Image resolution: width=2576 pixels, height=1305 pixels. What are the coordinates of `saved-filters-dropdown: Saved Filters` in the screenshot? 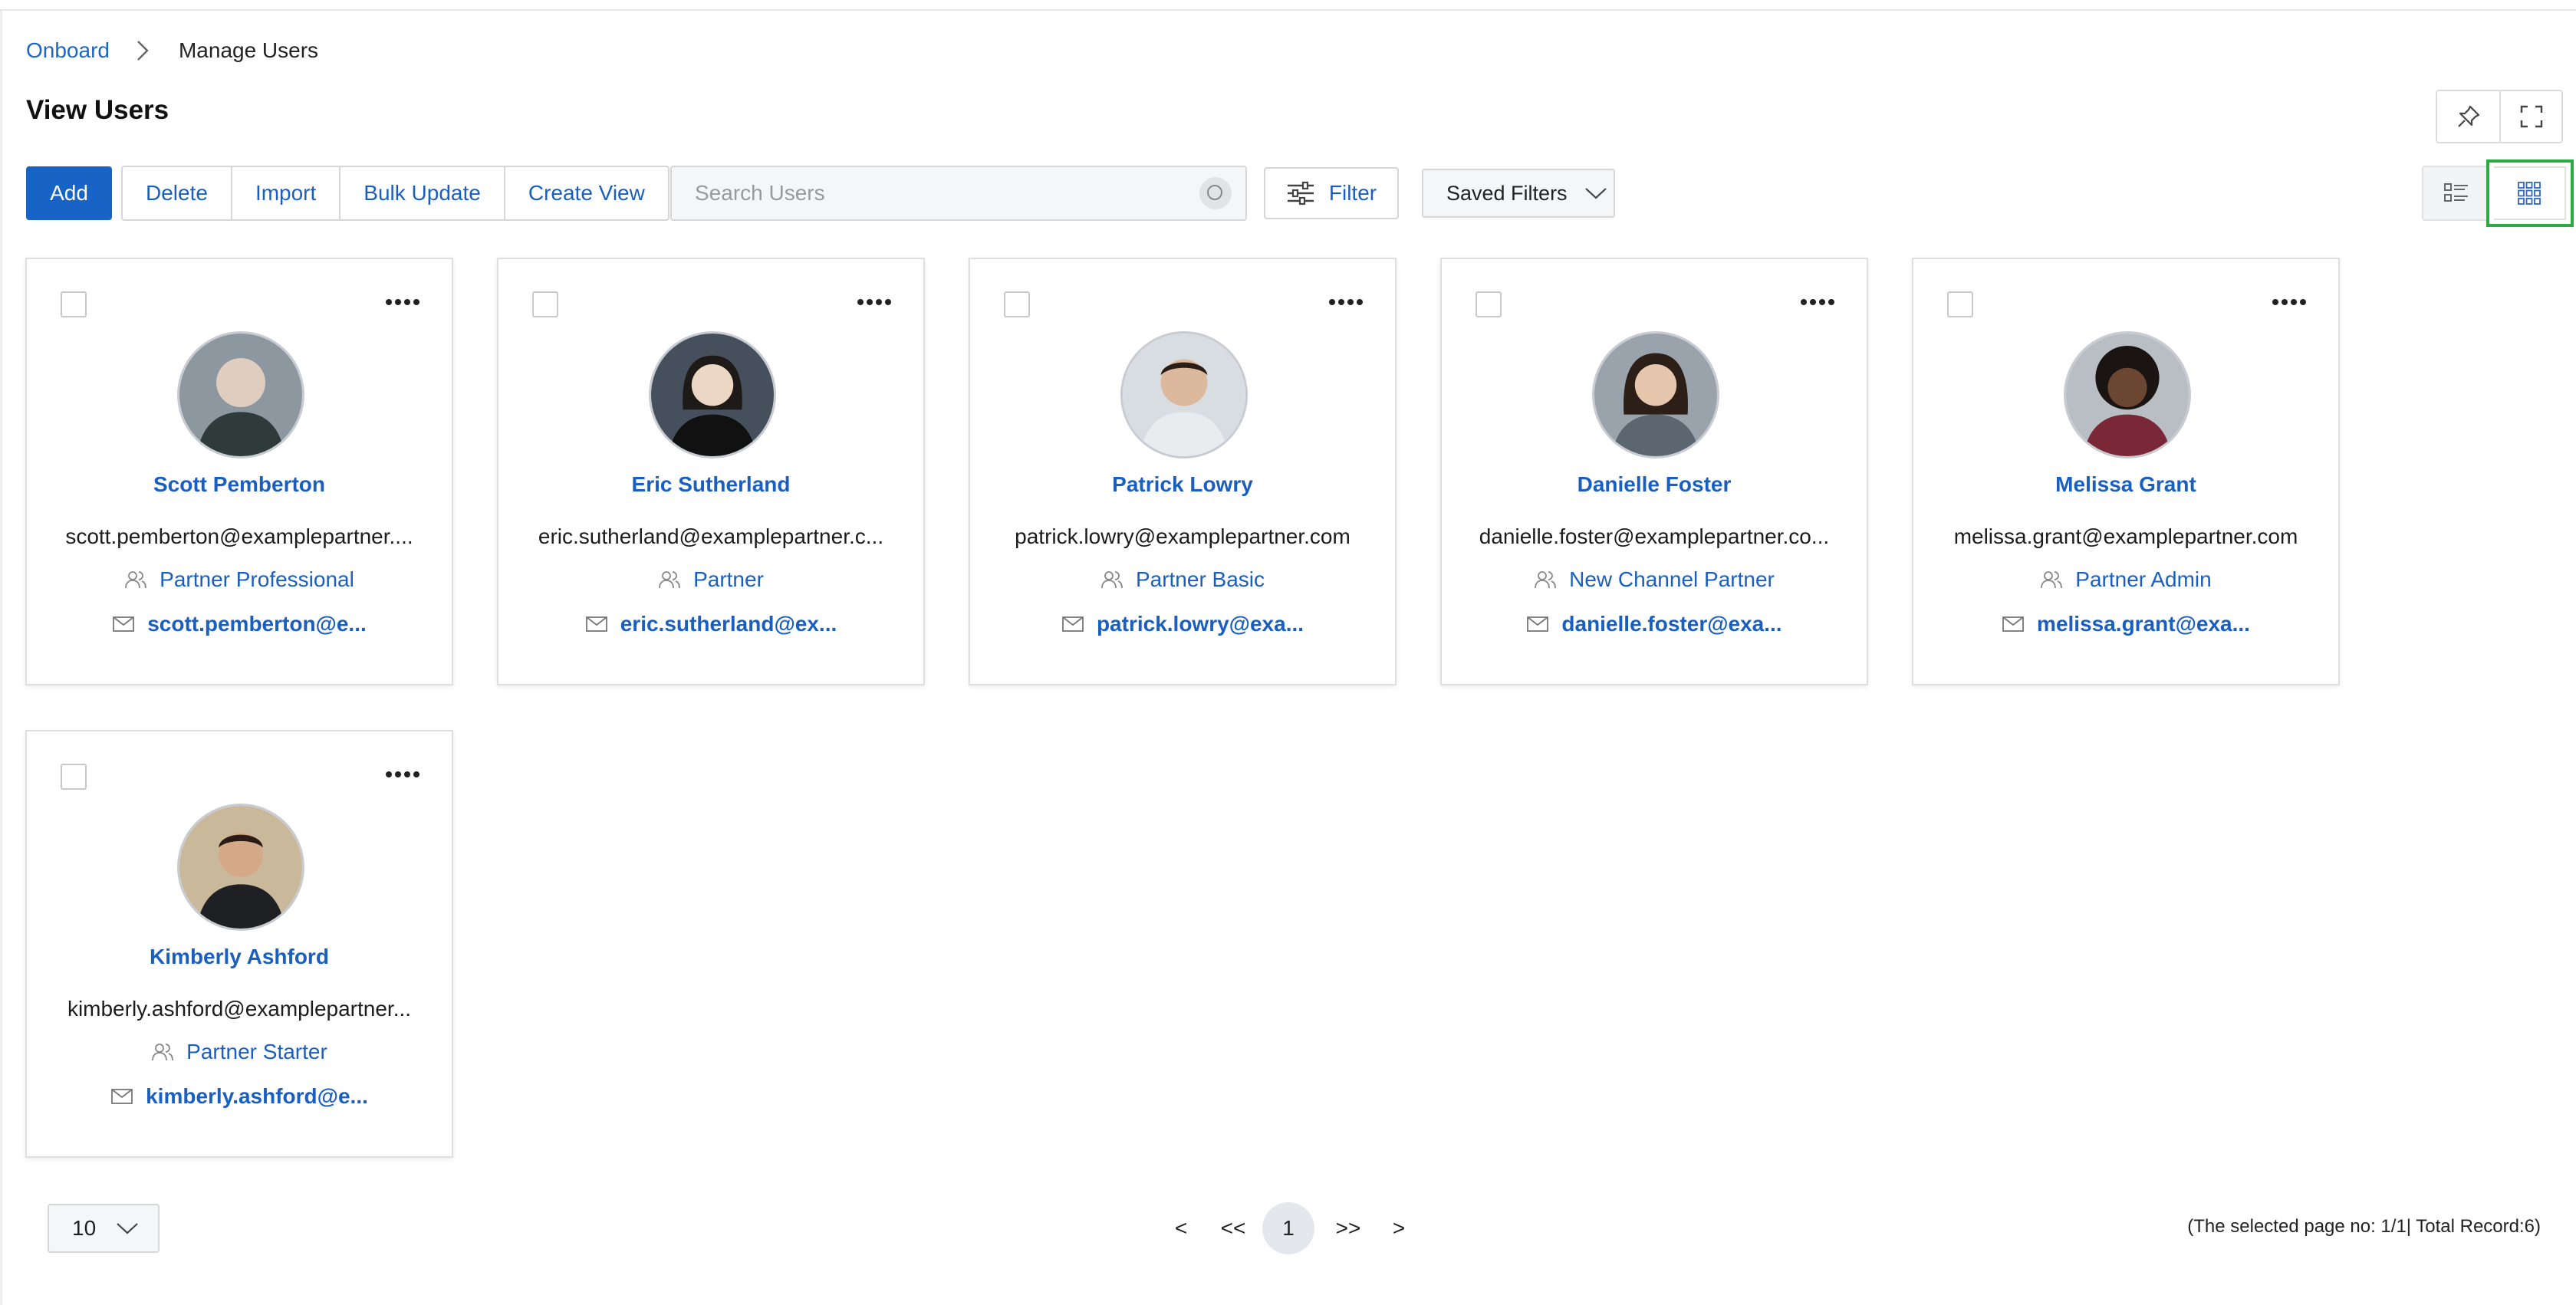 It's located at (1518, 193).